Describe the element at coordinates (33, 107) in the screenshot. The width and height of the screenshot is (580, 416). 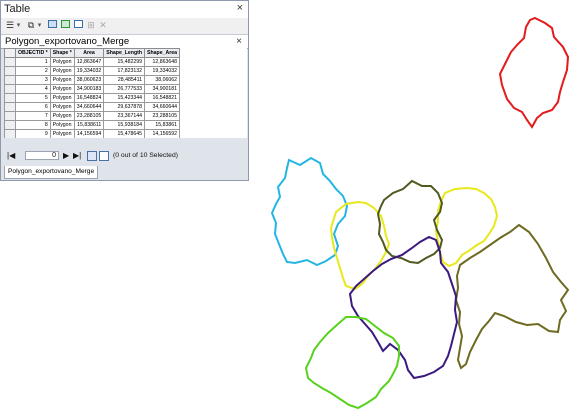
I see `table-cell: 6` at that location.